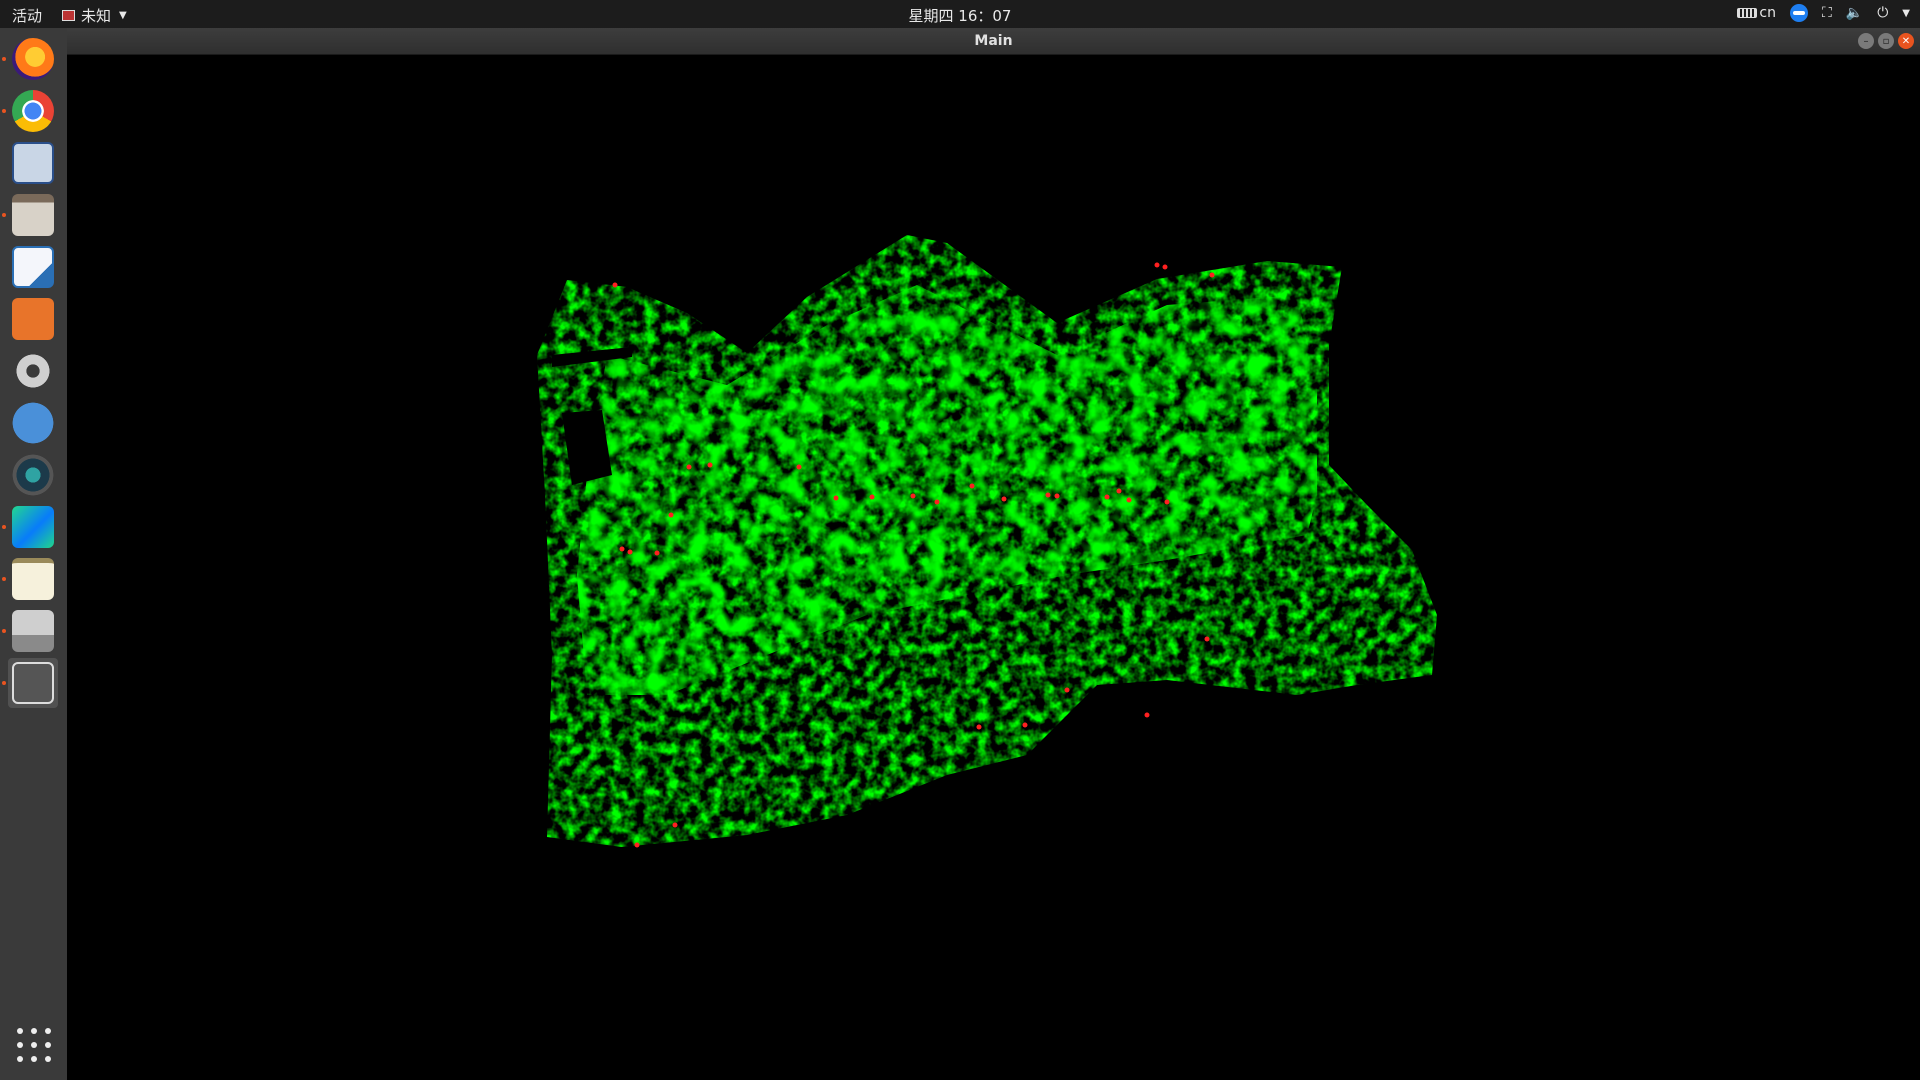 This screenshot has width=1920, height=1080. I want to click on firefox-icon, so click(33, 59).